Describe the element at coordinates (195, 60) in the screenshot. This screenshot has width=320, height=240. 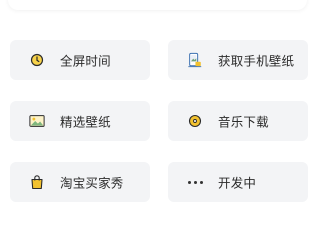
I see `phone-wallpaper-icon` at that location.